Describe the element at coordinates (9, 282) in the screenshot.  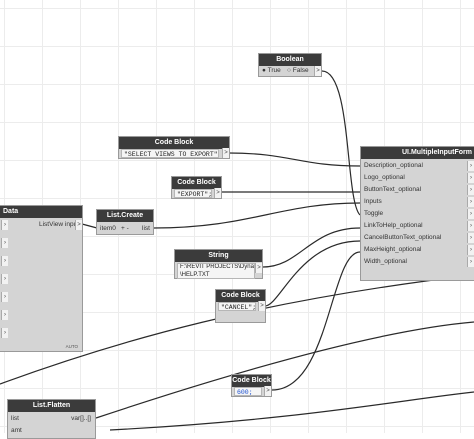
I see `input-port-column: › › › › › › ›` at that location.